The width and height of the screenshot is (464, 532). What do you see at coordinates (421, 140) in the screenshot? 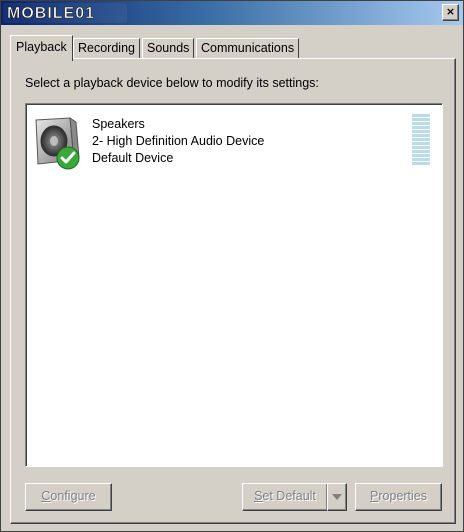
I see `volume-level-meter` at bounding box center [421, 140].